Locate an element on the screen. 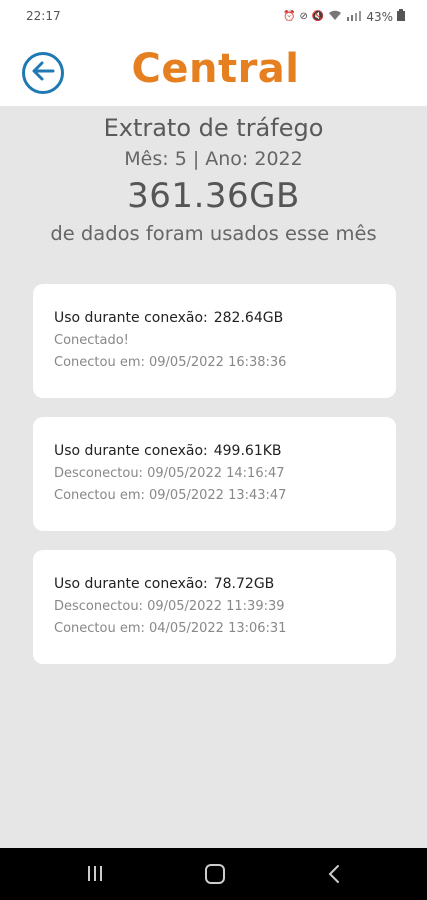 The image size is (427, 900). usage-value: 78.72GB is located at coordinates (244, 584).